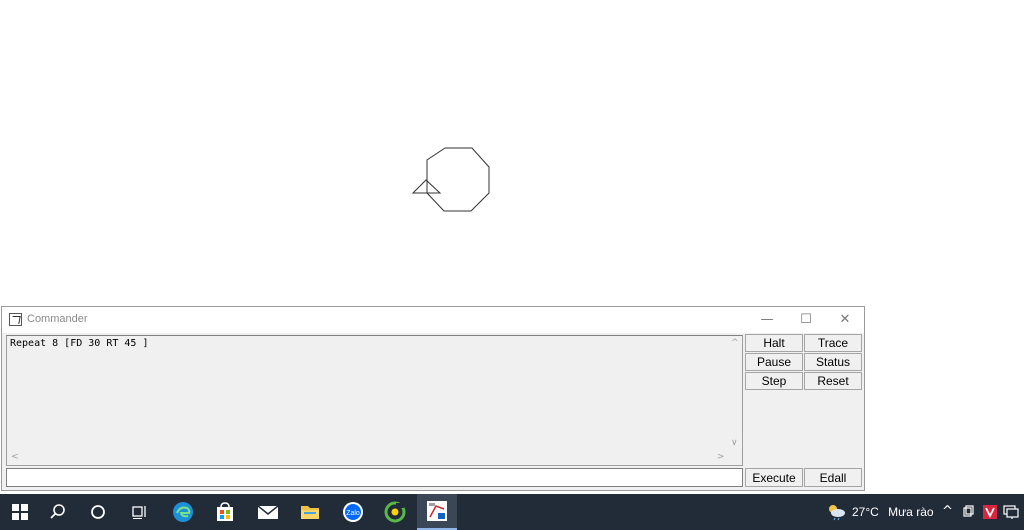 The image size is (1024, 530). Describe the element at coordinates (58, 512) in the screenshot. I see `search-icon` at that location.